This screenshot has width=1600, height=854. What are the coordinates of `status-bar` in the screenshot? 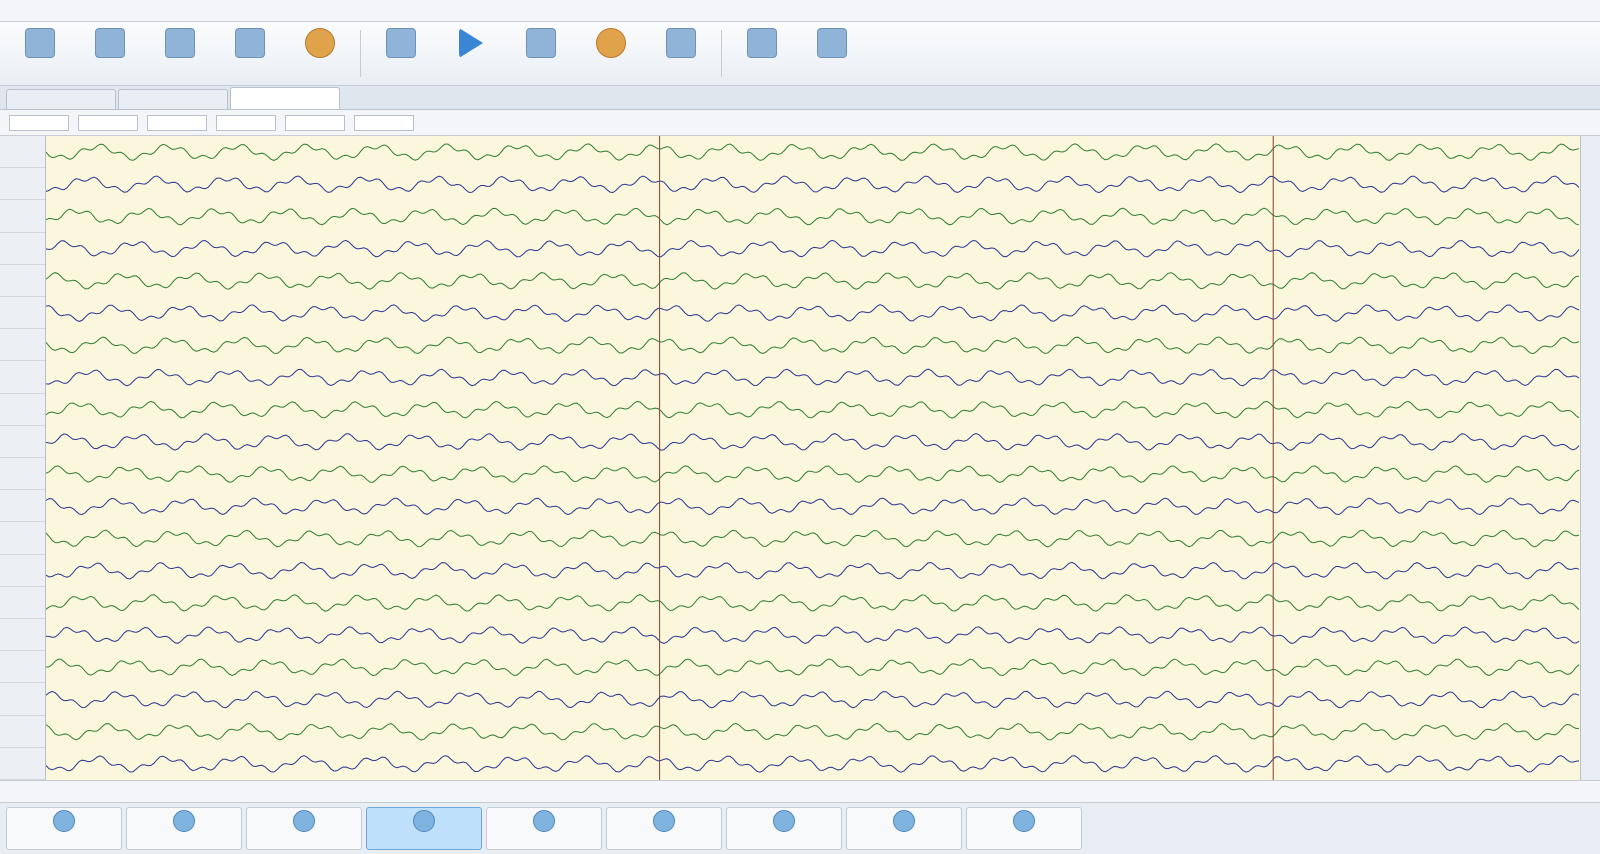 It's located at (800, 791).